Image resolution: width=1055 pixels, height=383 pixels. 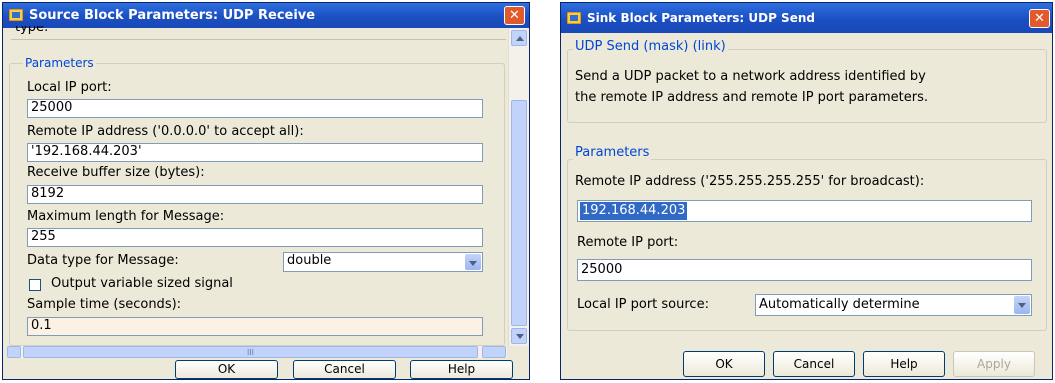 What do you see at coordinates (519, 38) in the screenshot?
I see `scroll-up-button` at bounding box center [519, 38].